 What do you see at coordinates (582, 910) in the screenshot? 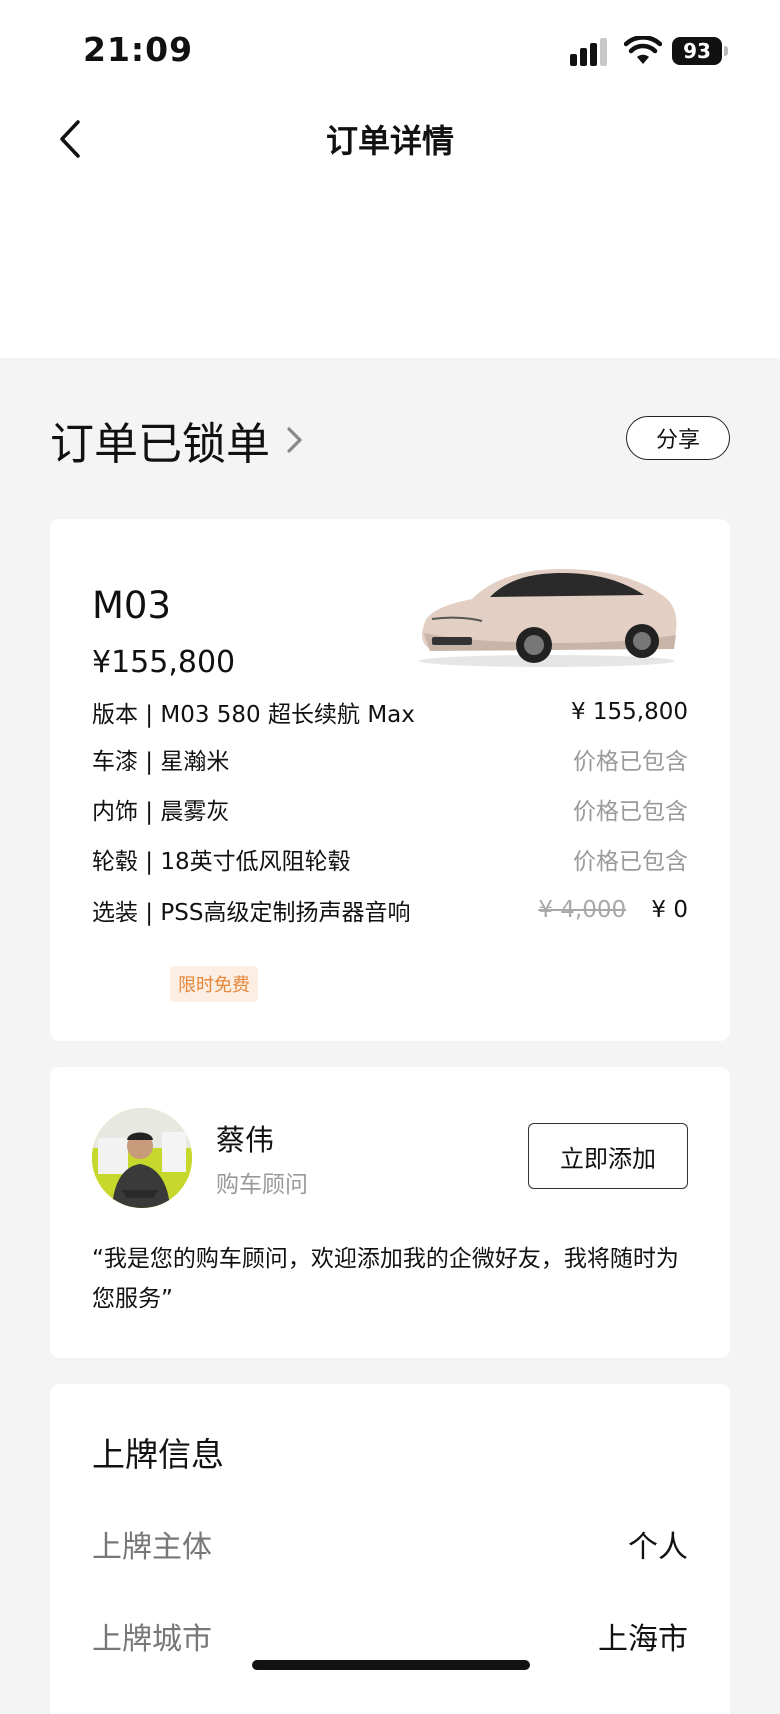
I see `original-price: ¥ 4,000` at bounding box center [582, 910].